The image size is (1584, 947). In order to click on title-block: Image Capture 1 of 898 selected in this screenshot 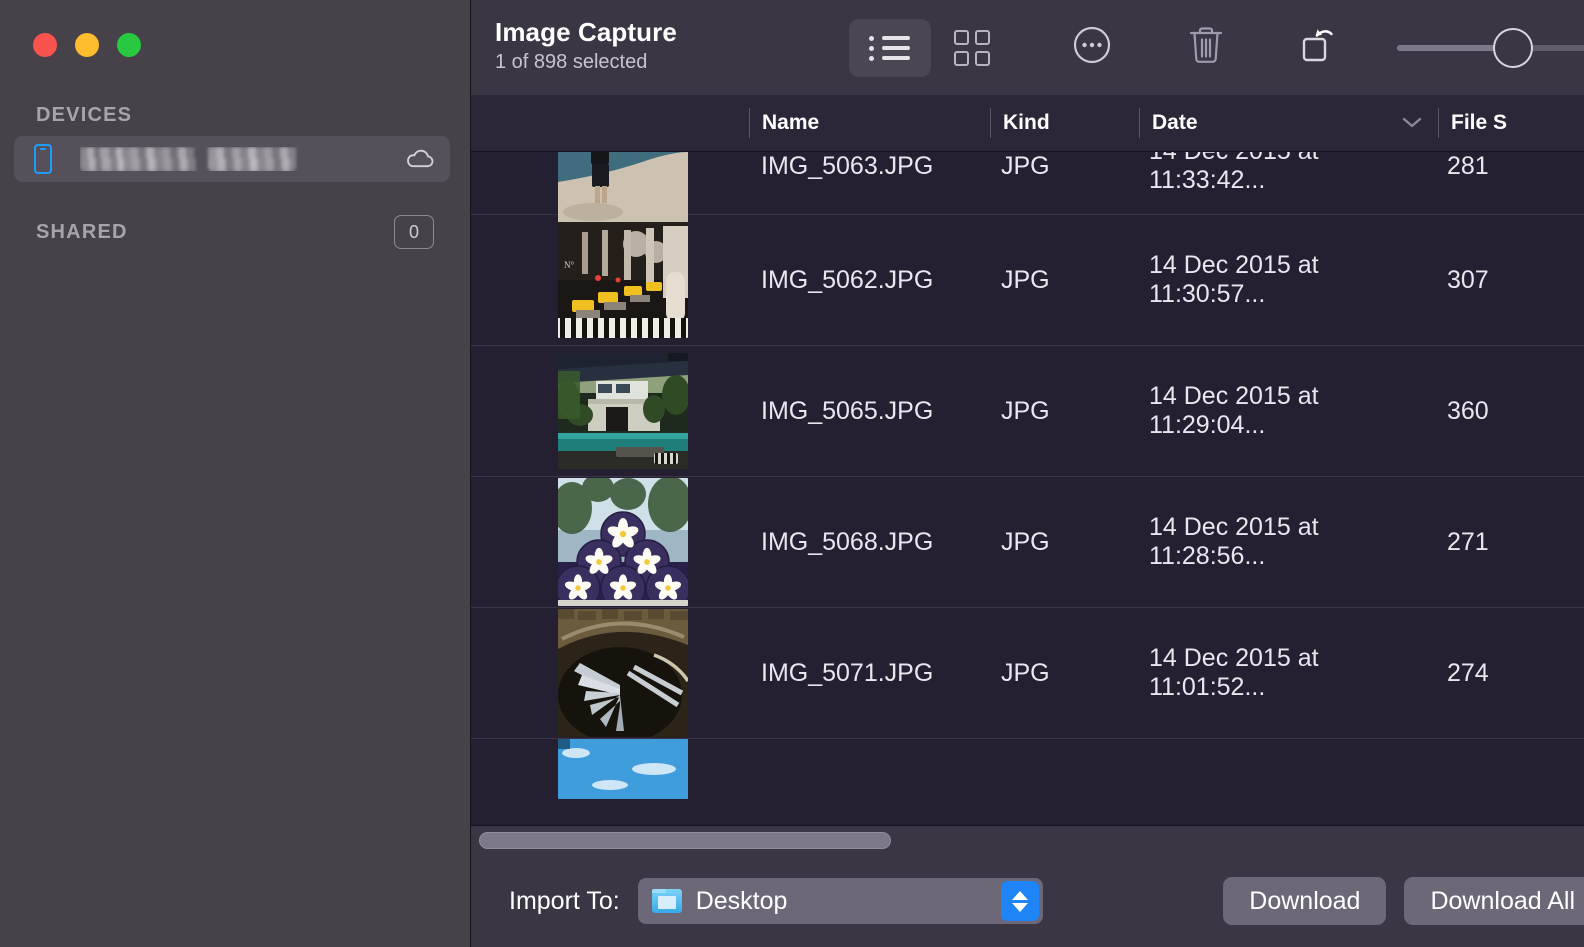, I will do `click(670, 47)`.